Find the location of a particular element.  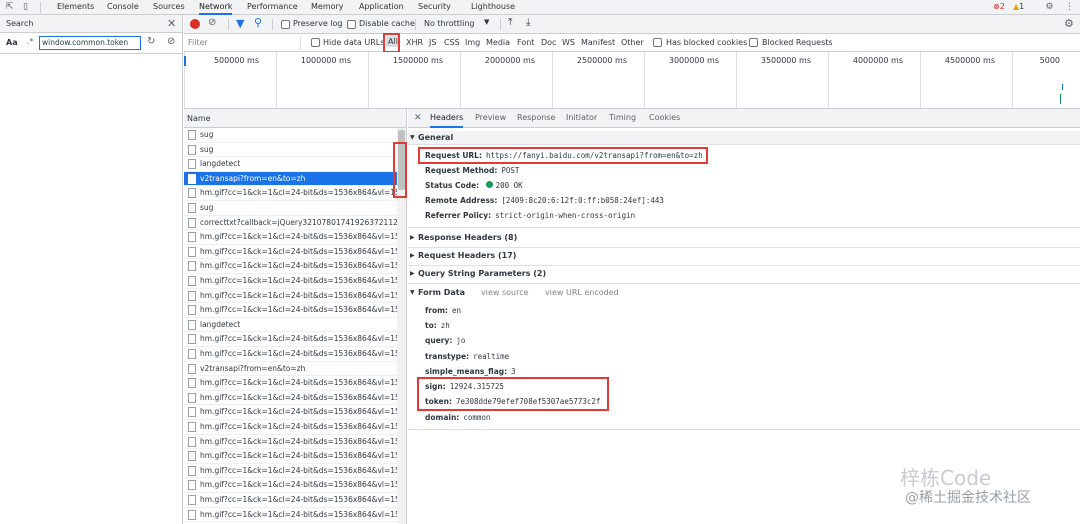

type-filter-css: CSS is located at coordinates (452, 42).